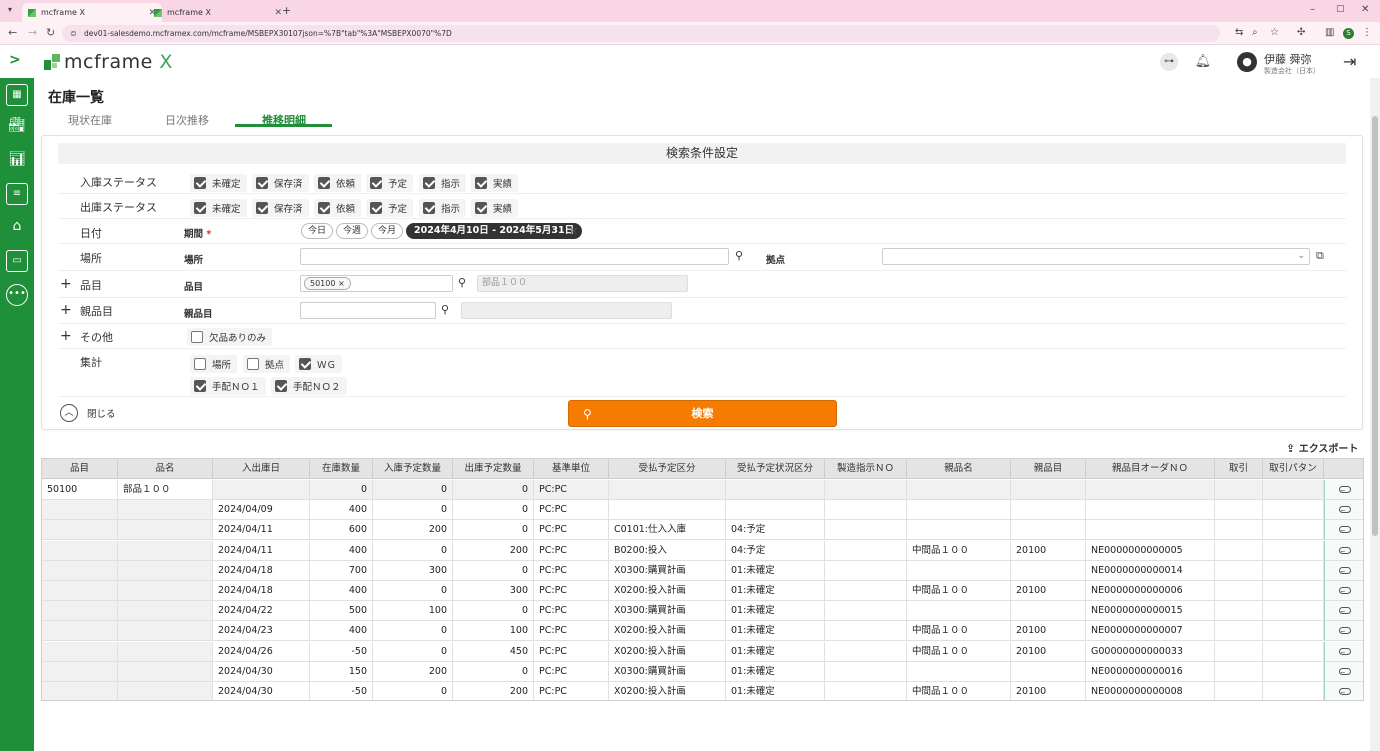 This screenshot has height=751, width=1380. Describe the element at coordinates (352, 231) in the screenshot. I see `this-week-button: 今週` at that location.